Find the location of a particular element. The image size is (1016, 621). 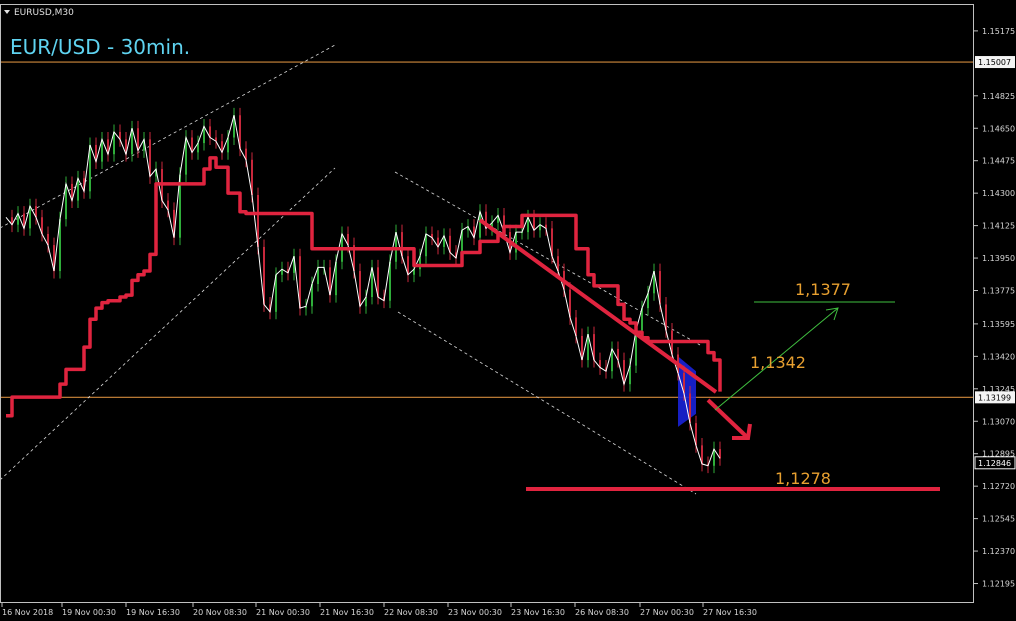

current-price-label: 1.12846 is located at coordinates (994, 463).